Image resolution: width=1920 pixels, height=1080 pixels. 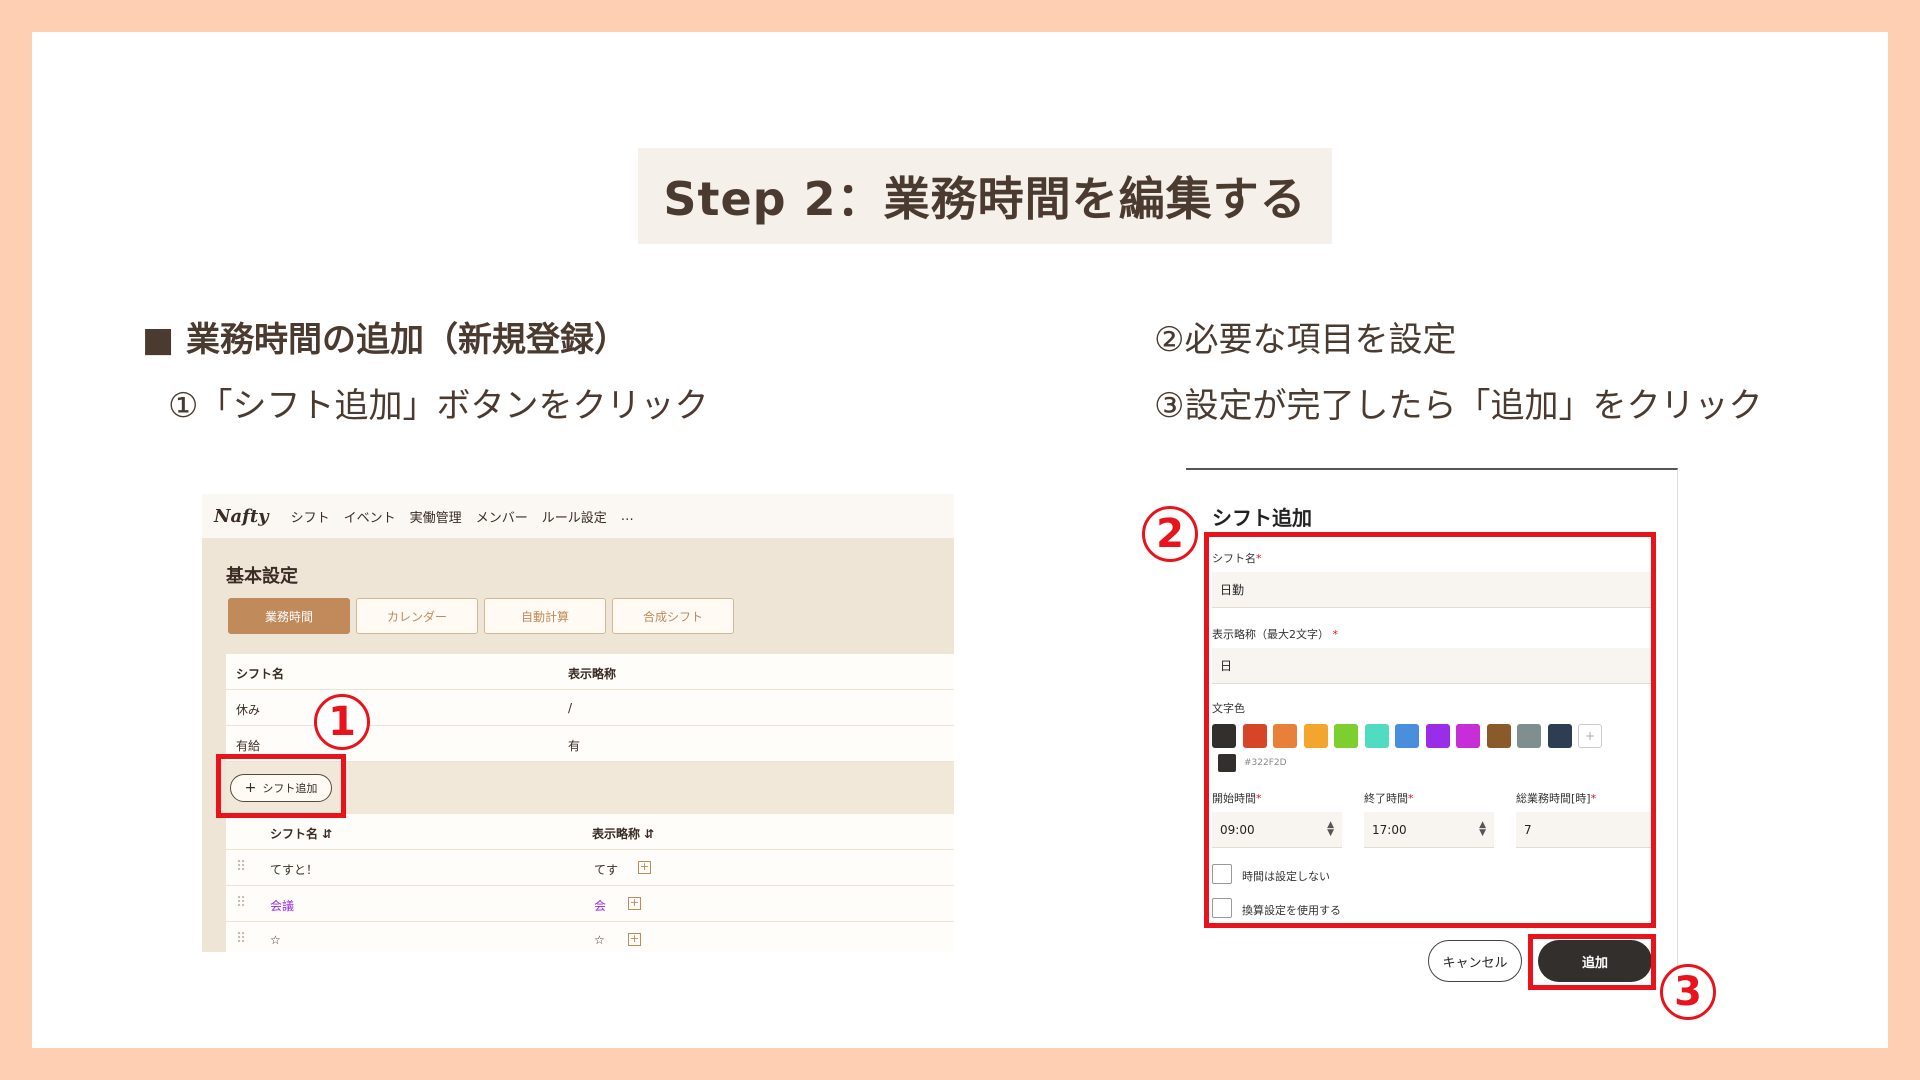 I want to click on cancel-button: キャンセル, so click(x=1475, y=961).